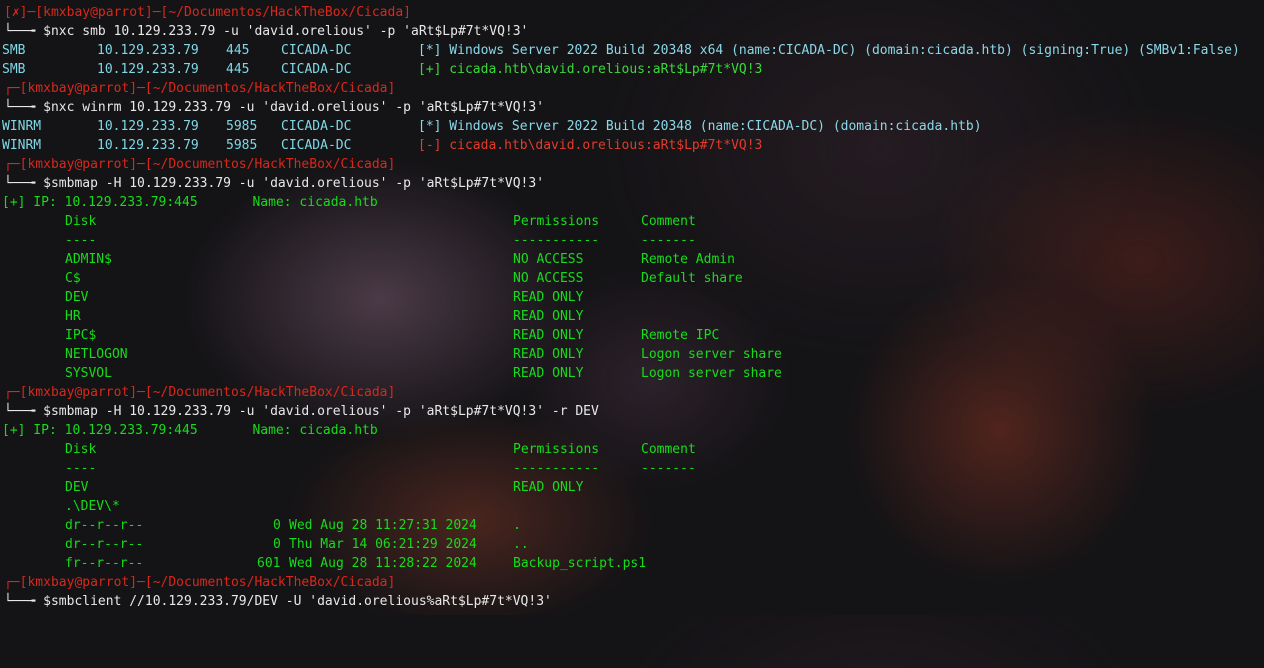  I want to click on dir-path: .\DEV\*, so click(92, 506).